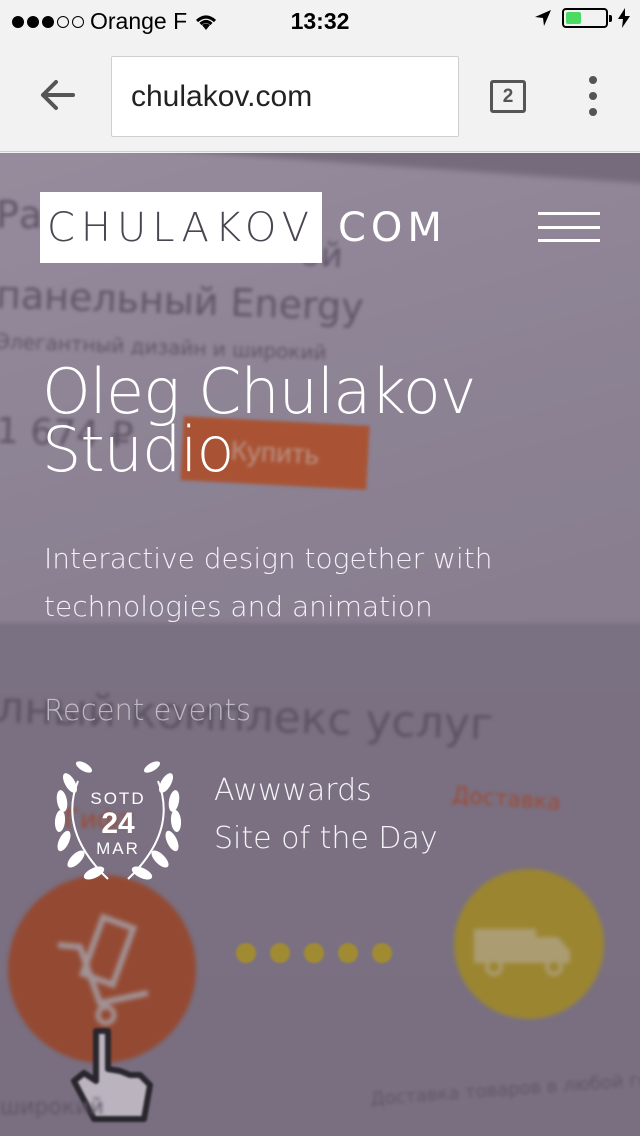 This screenshot has width=640, height=1136. Describe the element at coordinates (118, 823) in the screenshot. I see `badge-day: 24` at that location.